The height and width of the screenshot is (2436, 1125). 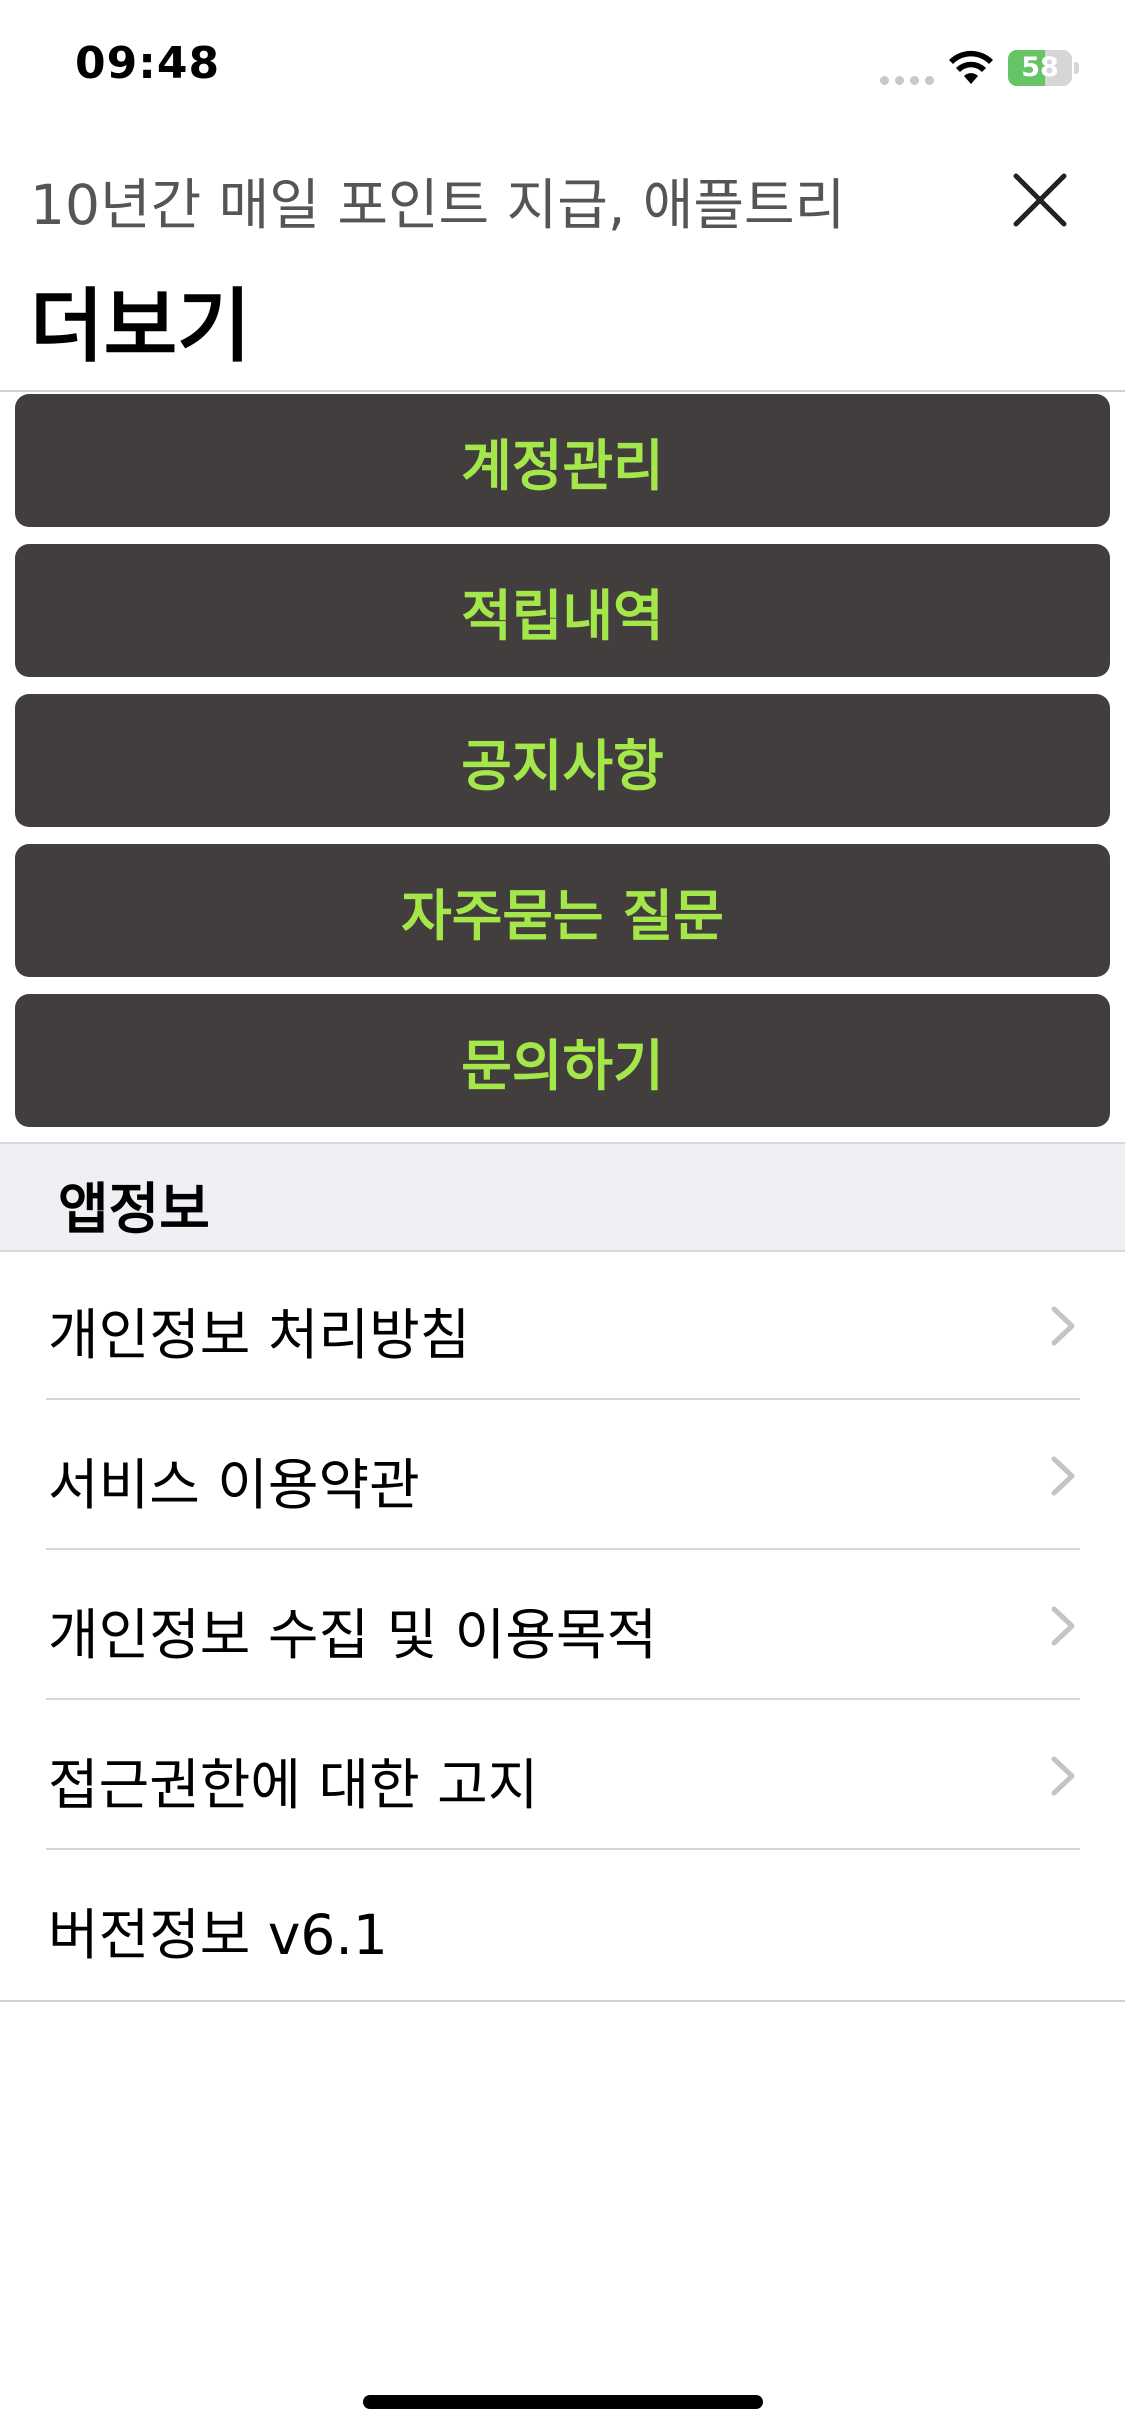 What do you see at coordinates (971, 67) in the screenshot?
I see `wifi-icon` at bounding box center [971, 67].